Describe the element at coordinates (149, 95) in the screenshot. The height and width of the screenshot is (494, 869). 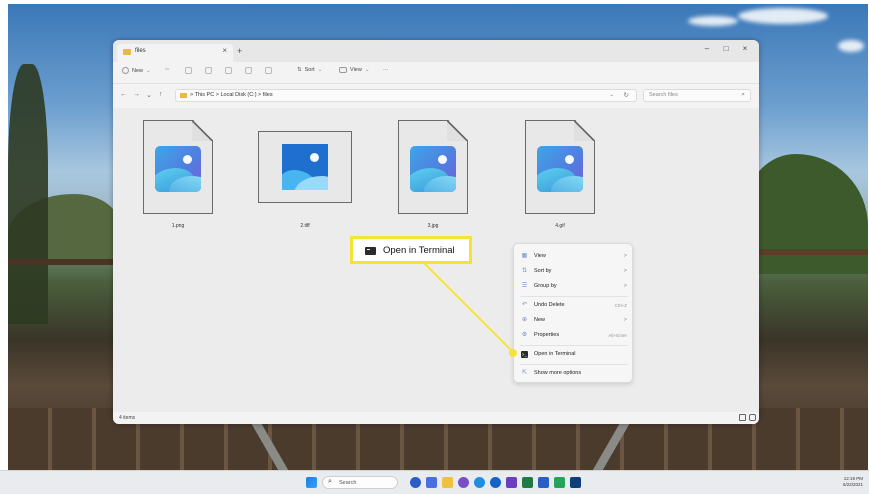
I see `recent-chevron-icon: ⌄` at that location.